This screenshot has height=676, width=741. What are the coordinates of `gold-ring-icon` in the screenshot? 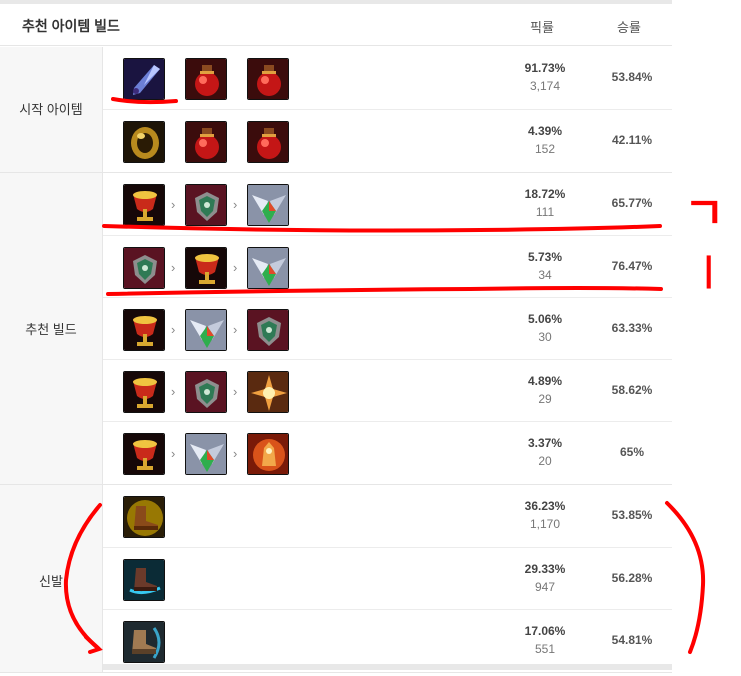 It's located at (144, 142).